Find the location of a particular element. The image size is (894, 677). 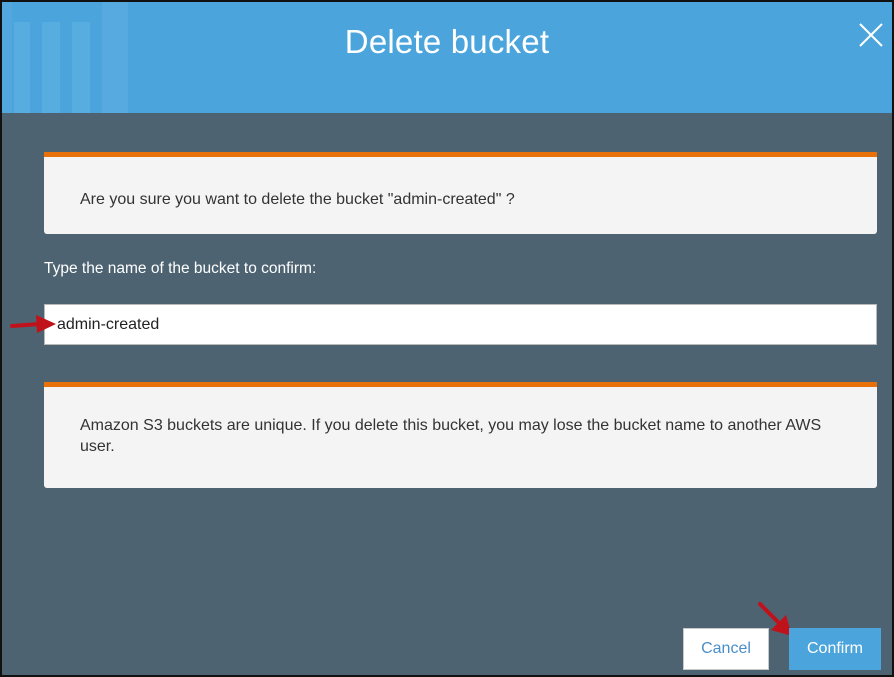

red-arrow-icon is located at coordinates (33, 324).